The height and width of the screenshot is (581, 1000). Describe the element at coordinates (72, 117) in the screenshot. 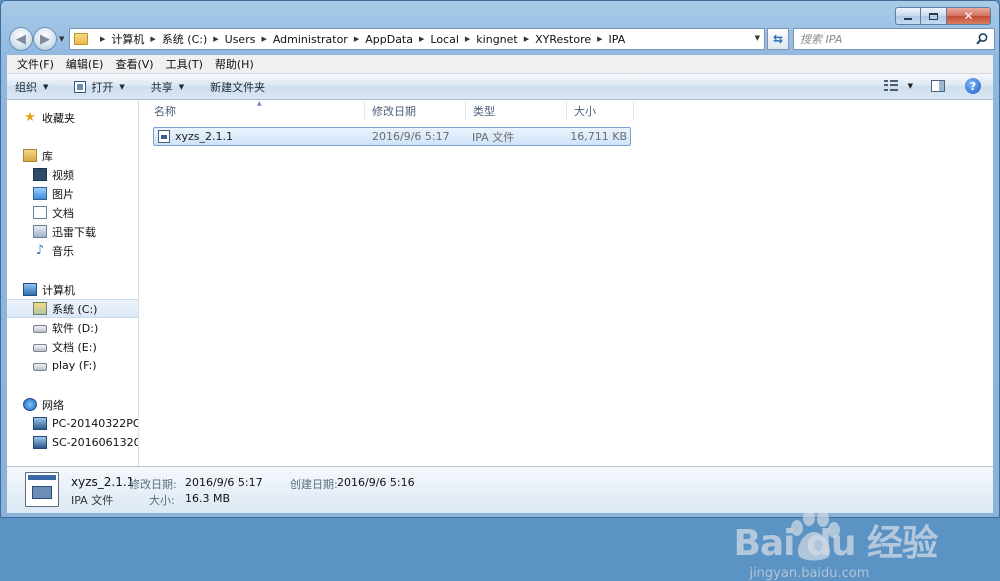

I see `nav-favorites: ★ 收藏夹` at that location.